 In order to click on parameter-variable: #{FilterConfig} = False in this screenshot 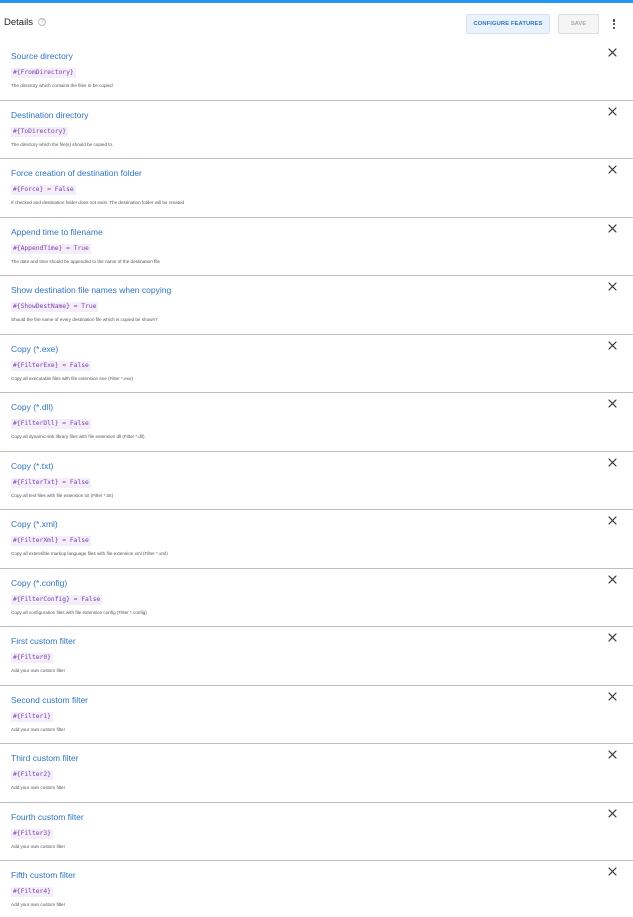, I will do `click(57, 599)`.